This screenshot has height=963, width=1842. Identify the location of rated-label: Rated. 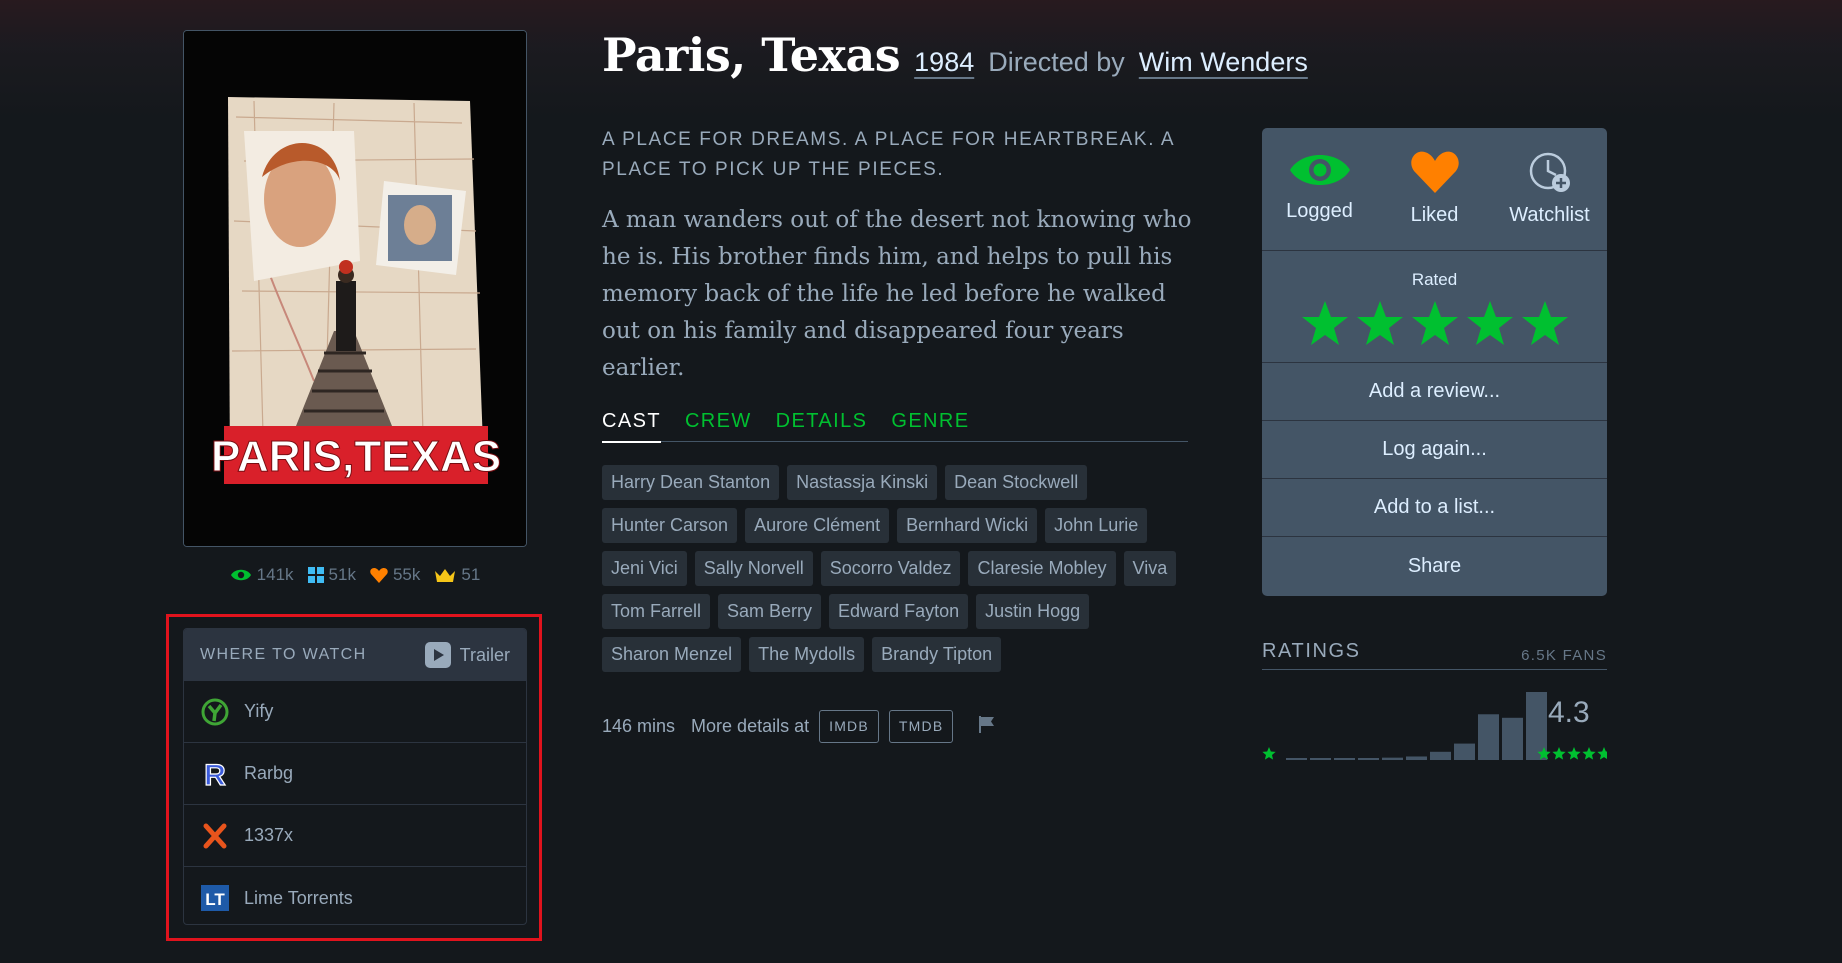
(1434, 279).